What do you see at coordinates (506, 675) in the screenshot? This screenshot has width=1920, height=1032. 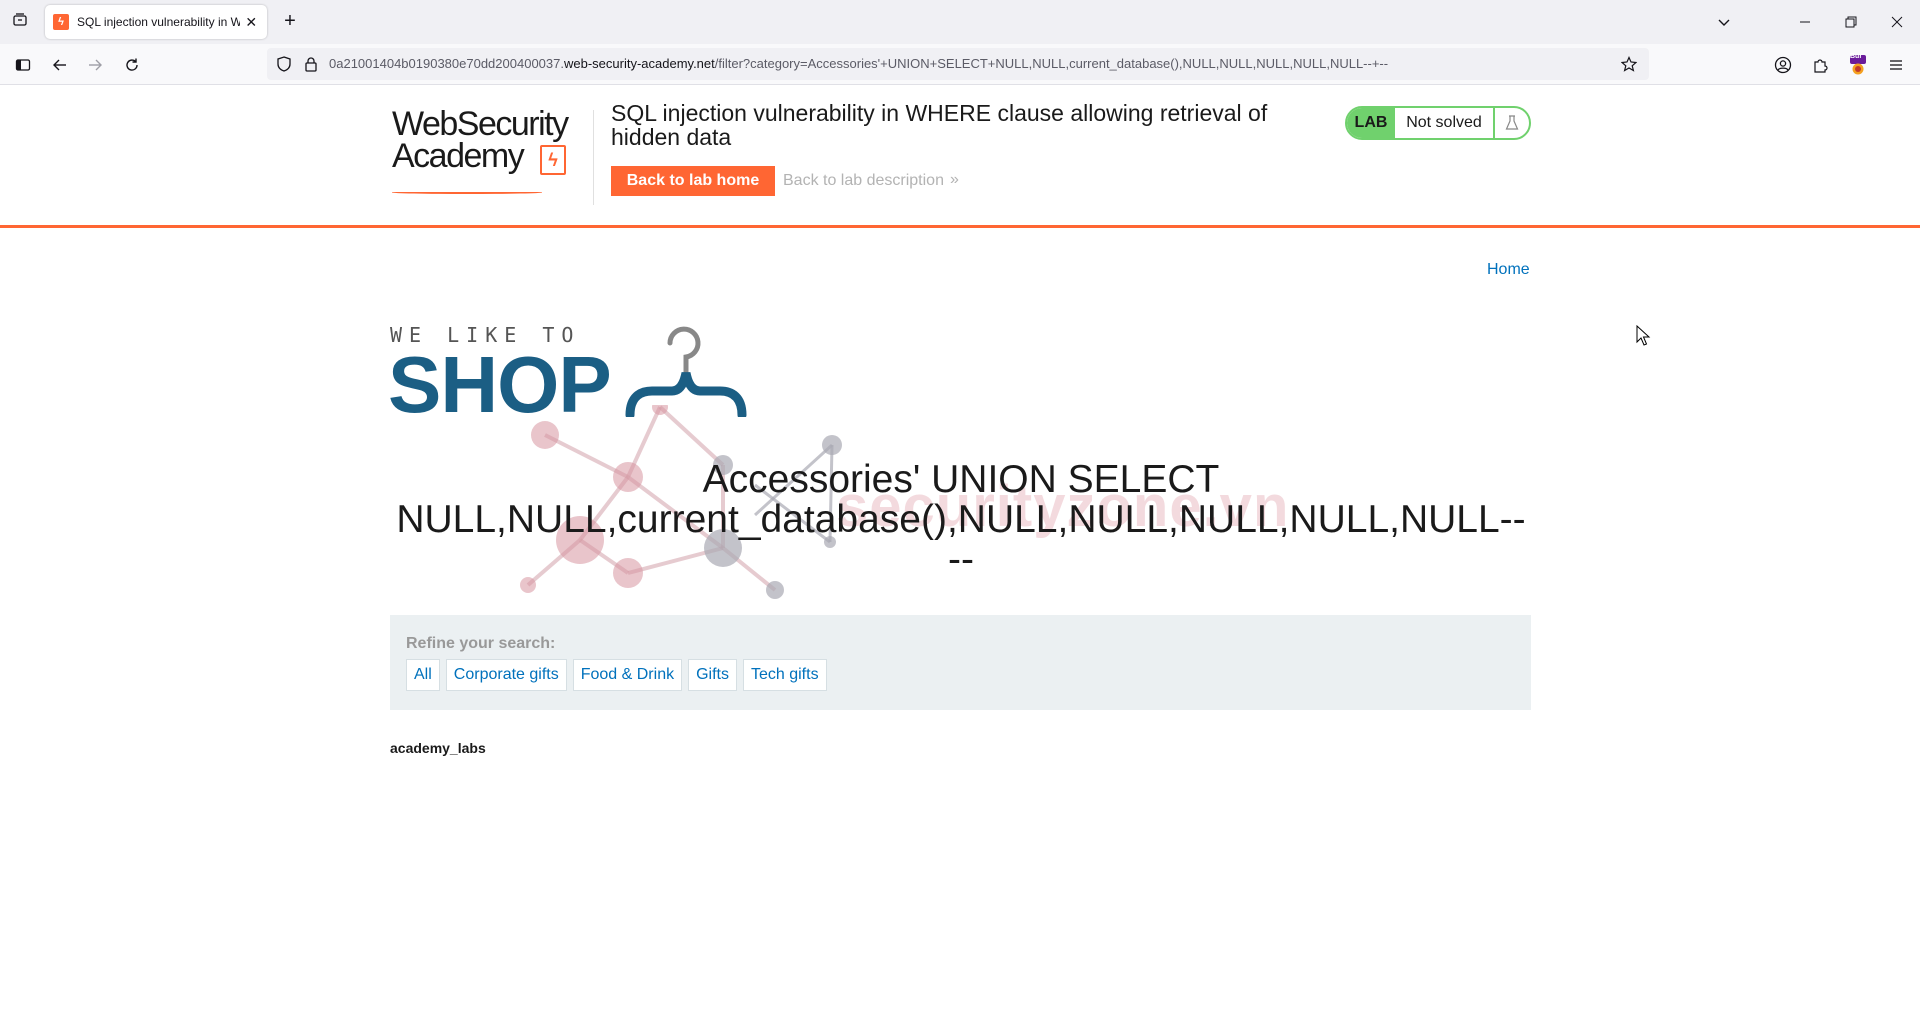 I see `filter-corporate-gifts: Corporate gifts` at bounding box center [506, 675].